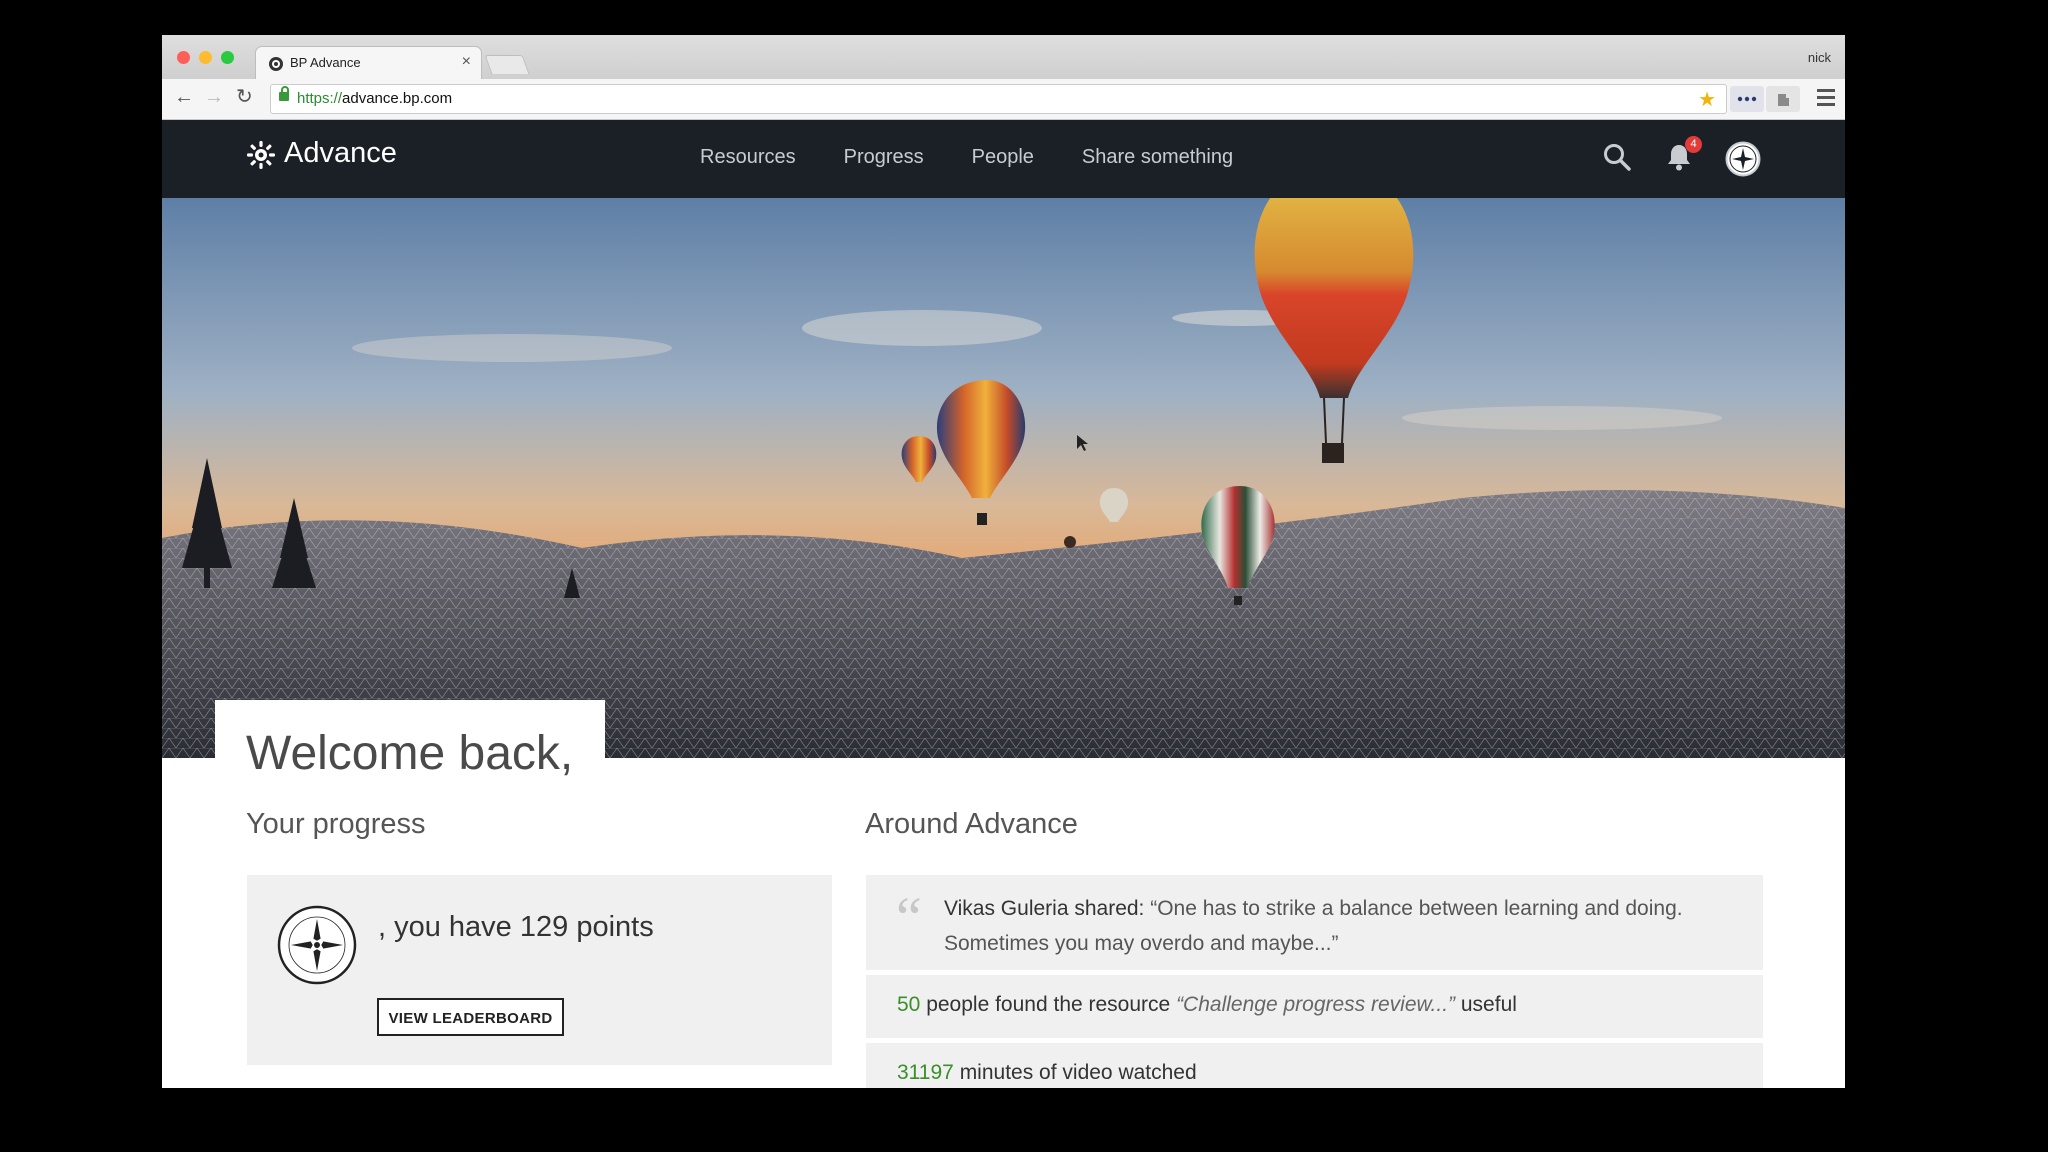 The height and width of the screenshot is (1152, 2048). What do you see at coordinates (276, 64) in the screenshot?
I see `bp-favicon-icon` at bounding box center [276, 64].